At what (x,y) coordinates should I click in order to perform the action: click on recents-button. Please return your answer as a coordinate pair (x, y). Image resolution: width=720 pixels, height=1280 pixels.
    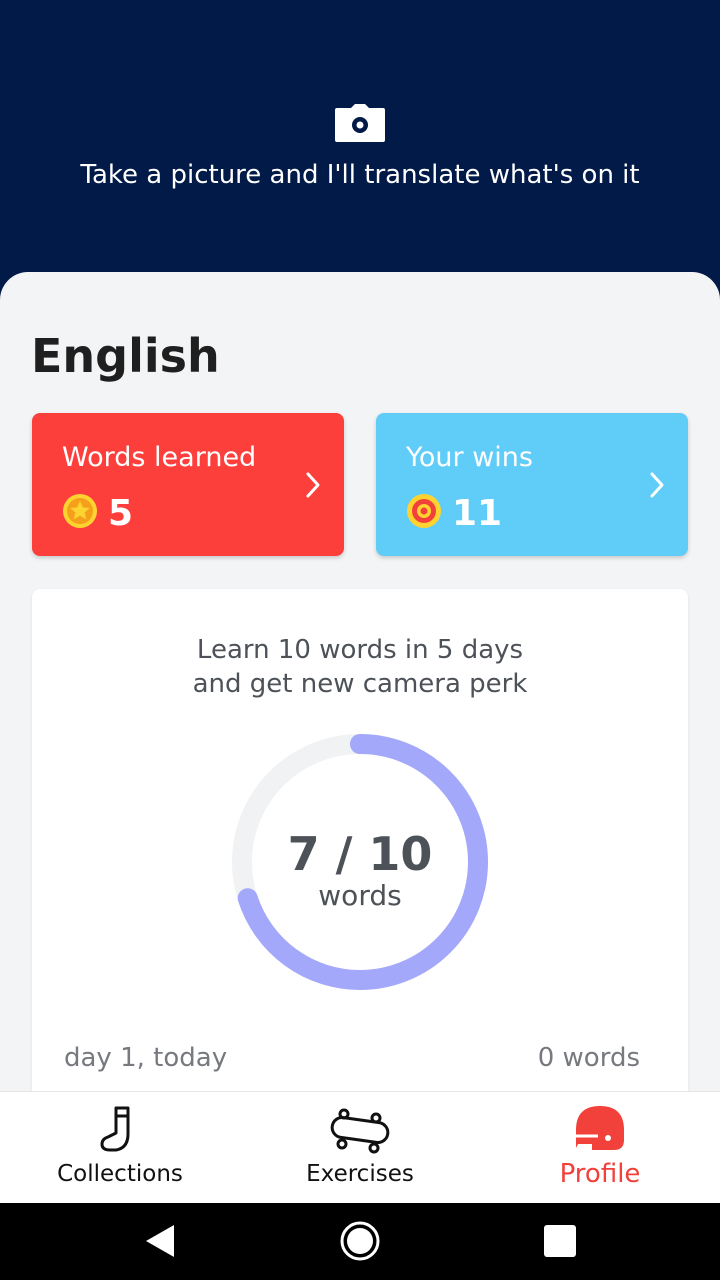
    Looking at the image, I should click on (560, 1241).